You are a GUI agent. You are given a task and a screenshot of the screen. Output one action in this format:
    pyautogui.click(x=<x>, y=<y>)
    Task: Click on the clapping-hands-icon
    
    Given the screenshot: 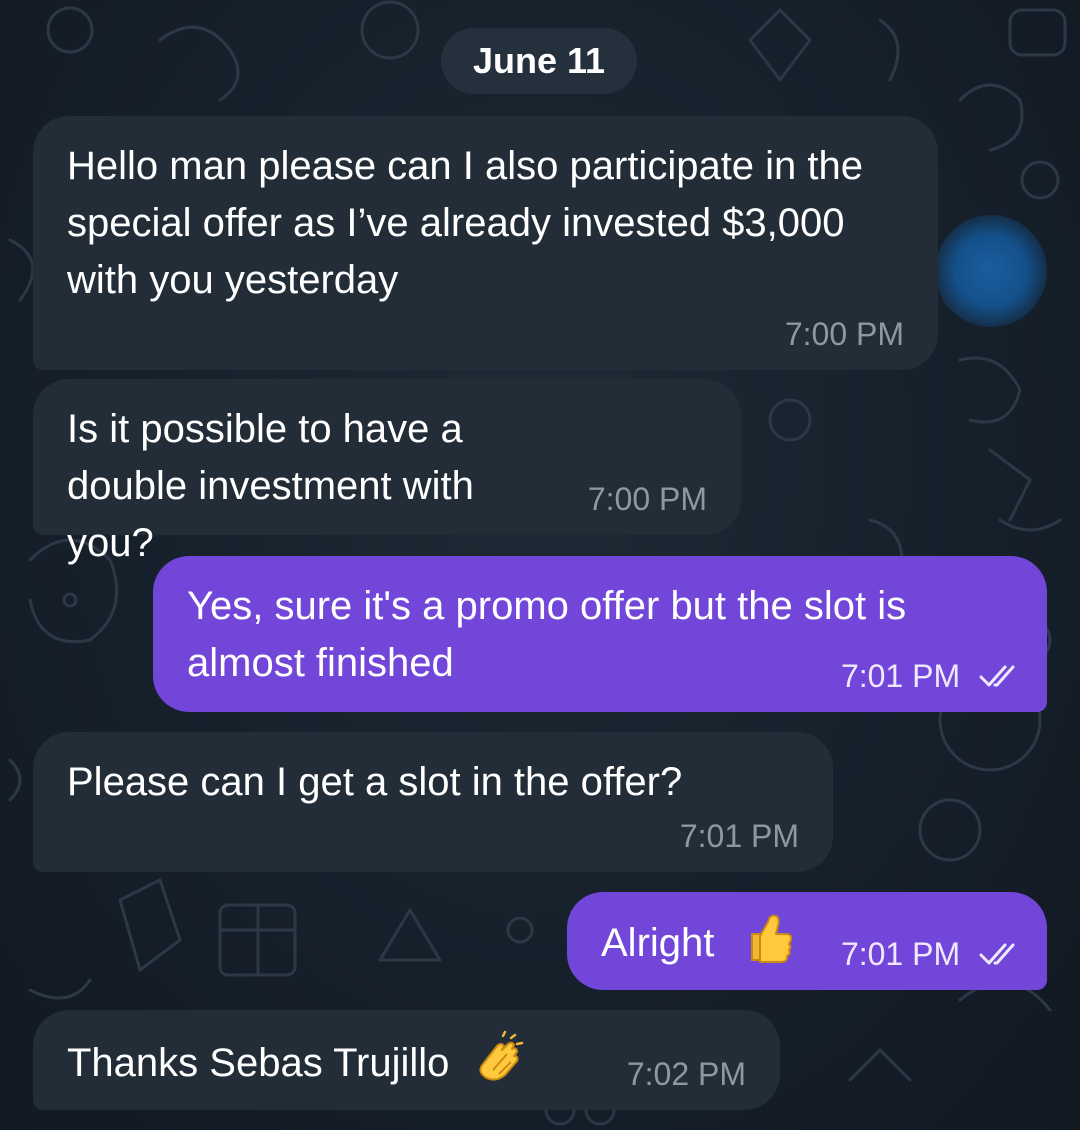 What is the action you would take?
    pyautogui.click(x=501, y=1055)
    